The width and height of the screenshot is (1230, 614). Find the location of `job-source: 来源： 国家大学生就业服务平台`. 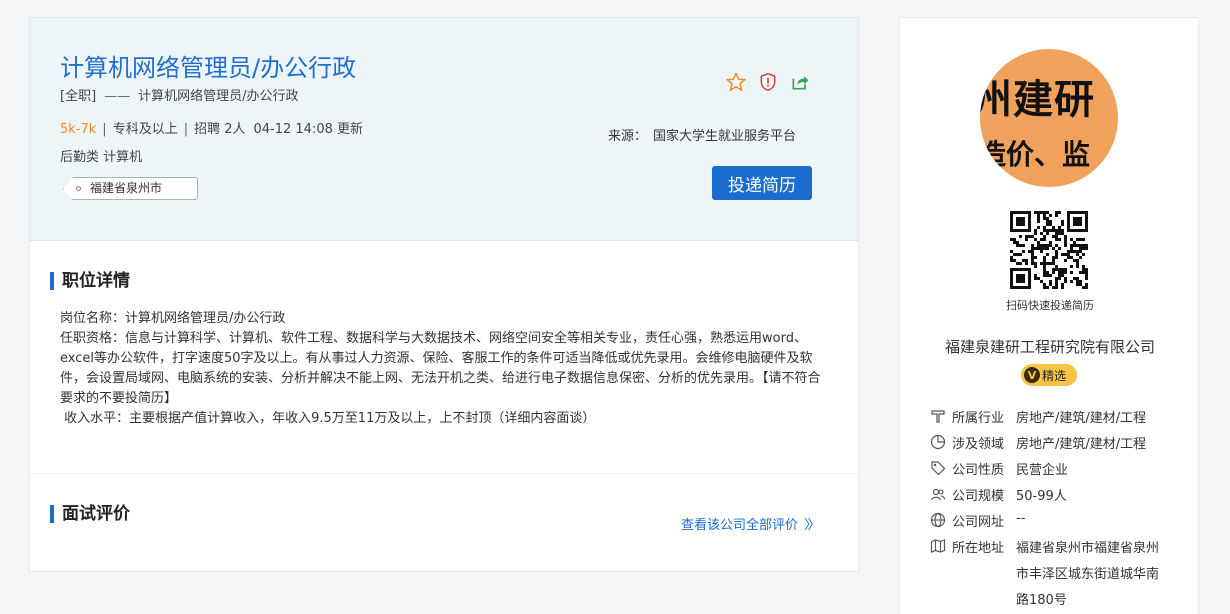

job-source: 来源： 国家大学生就业服务平台 is located at coordinates (702, 134).